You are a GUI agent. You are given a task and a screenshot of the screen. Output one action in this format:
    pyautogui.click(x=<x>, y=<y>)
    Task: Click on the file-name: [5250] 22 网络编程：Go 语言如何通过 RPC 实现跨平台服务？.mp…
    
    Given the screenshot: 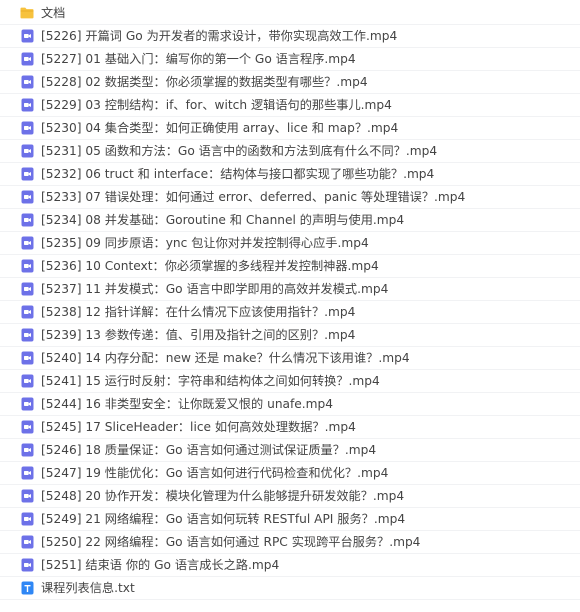 What is the action you would take?
    pyautogui.click(x=231, y=541)
    